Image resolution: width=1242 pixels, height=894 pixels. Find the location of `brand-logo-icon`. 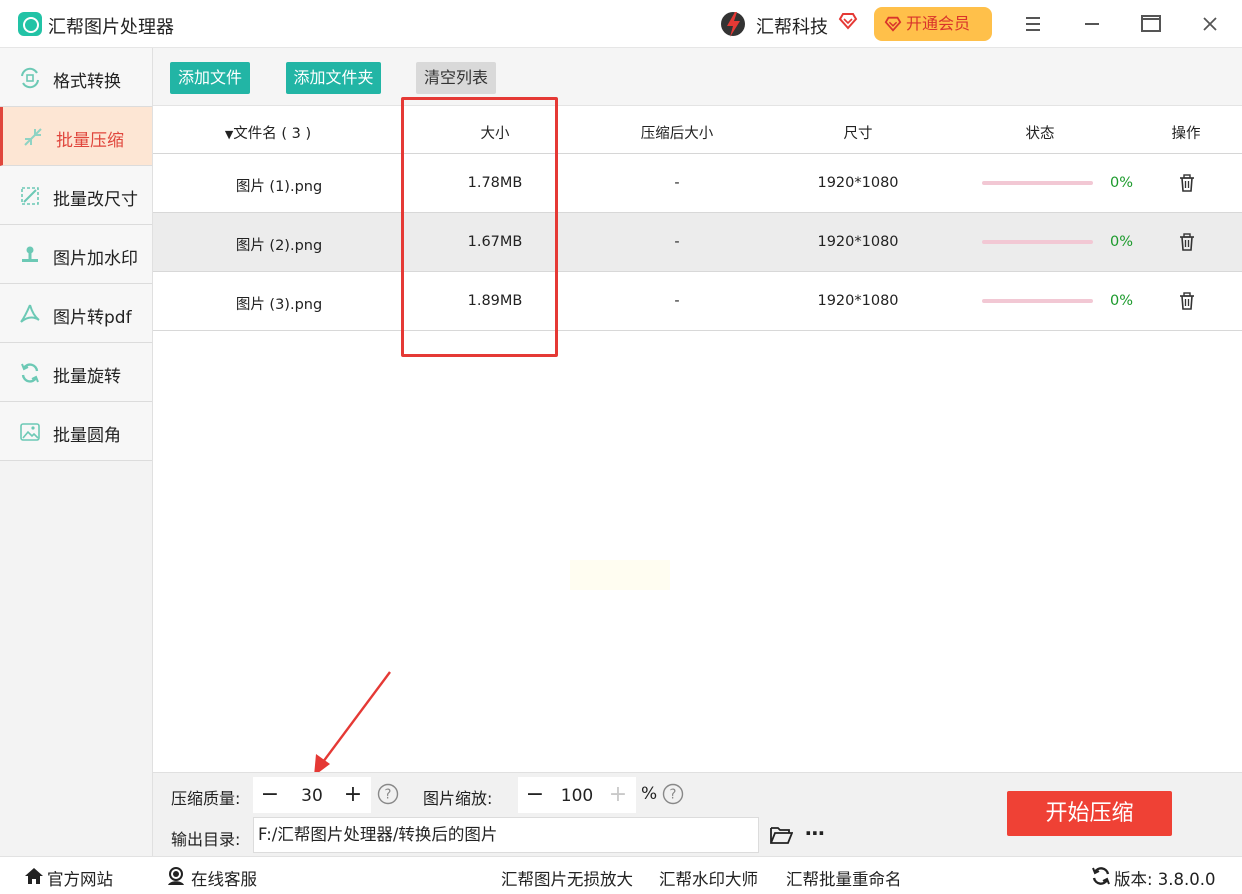

brand-logo-icon is located at coordinates (733, 24).